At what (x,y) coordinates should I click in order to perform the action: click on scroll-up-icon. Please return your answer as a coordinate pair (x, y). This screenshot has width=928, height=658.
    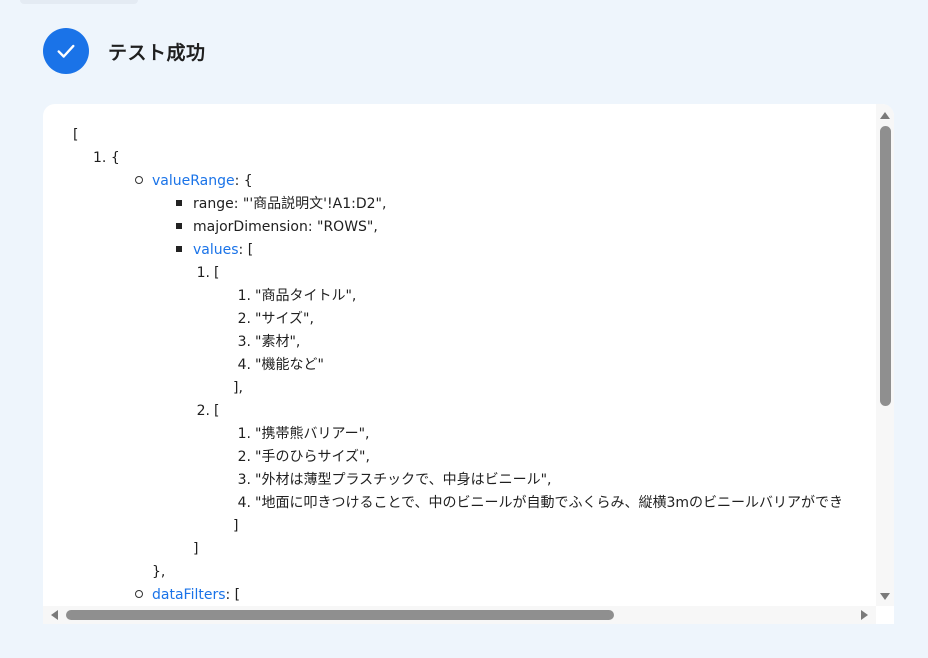
    Looking at the image, I should click on (885, 115).